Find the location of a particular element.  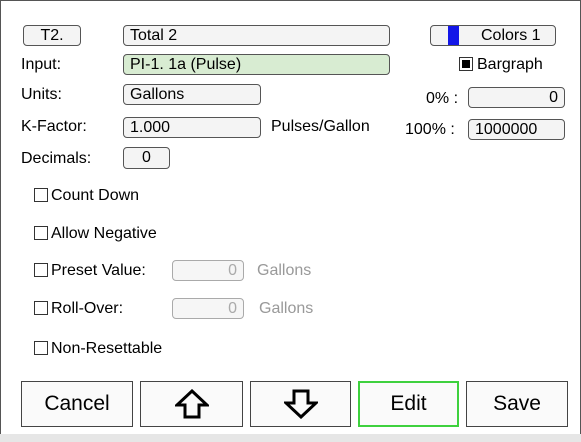

hundred-percent-label: 100% : is located at coordinates (430, 129).